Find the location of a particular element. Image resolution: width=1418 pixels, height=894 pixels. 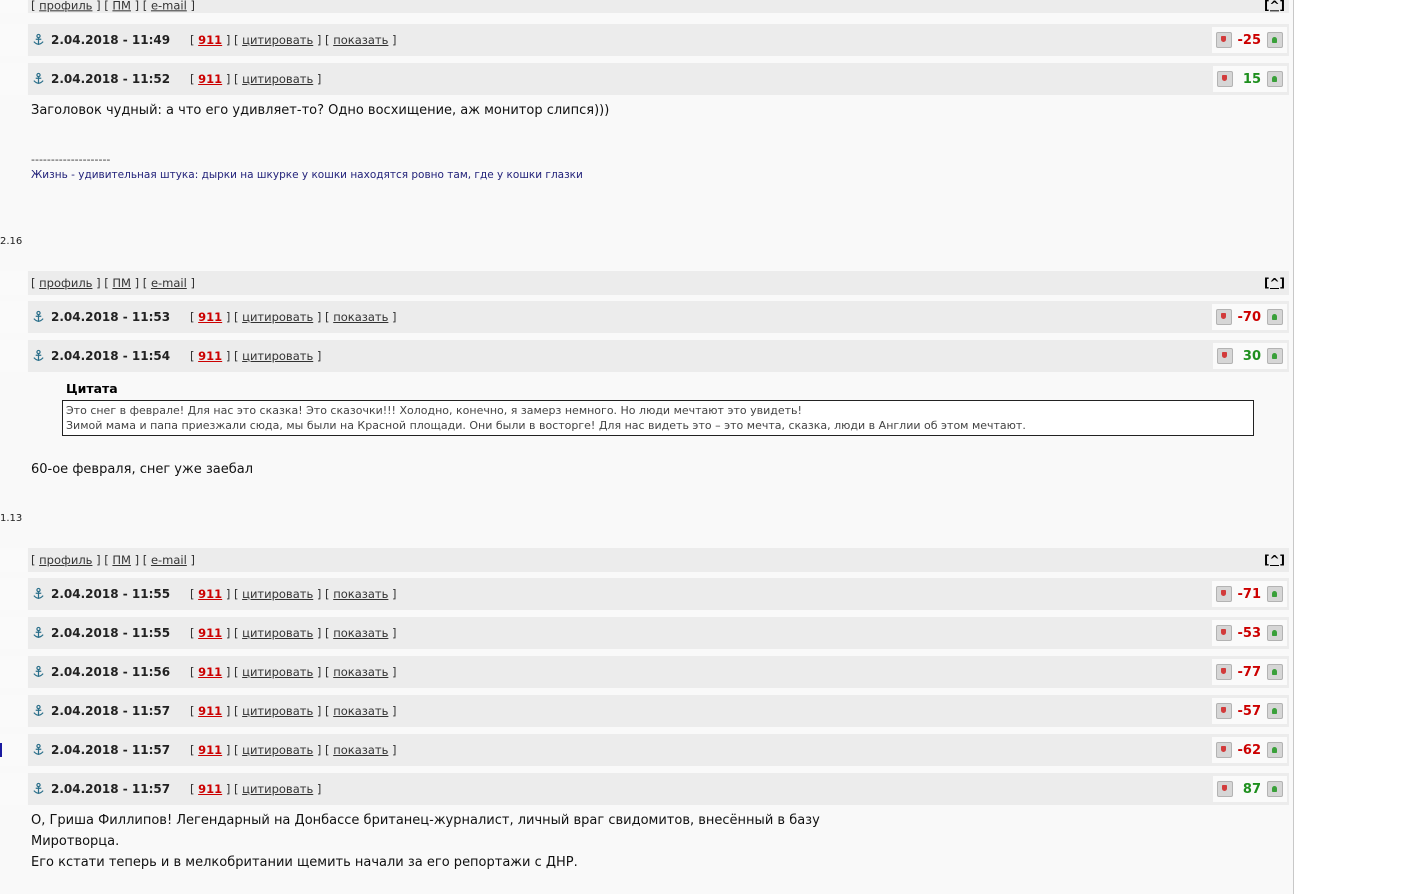

vote-box: 15 is located at coordinates (1250, 79).